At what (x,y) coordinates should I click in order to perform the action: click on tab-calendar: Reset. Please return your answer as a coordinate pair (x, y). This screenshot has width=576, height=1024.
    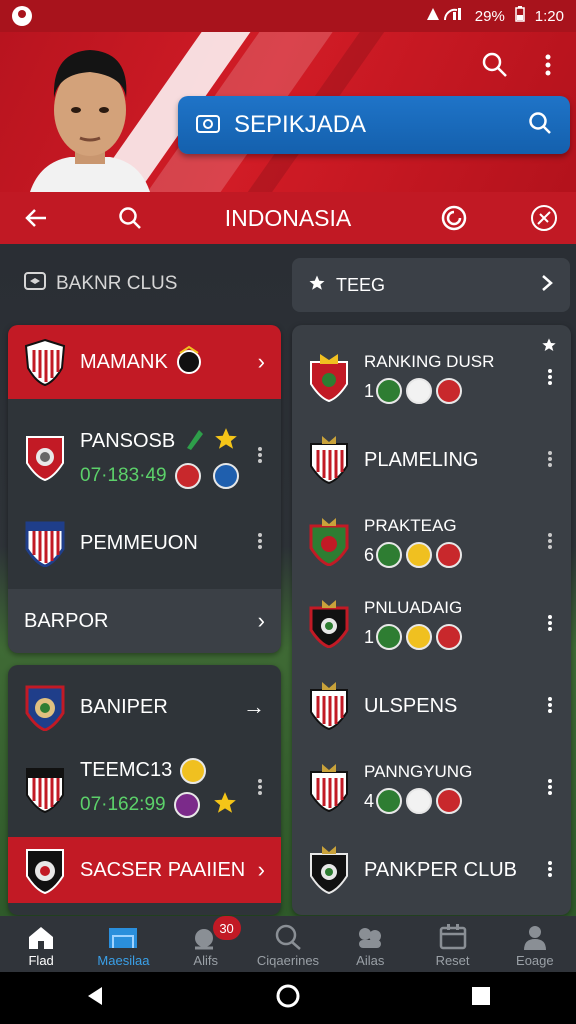
    Looking at the image, I should click on (452, 944).